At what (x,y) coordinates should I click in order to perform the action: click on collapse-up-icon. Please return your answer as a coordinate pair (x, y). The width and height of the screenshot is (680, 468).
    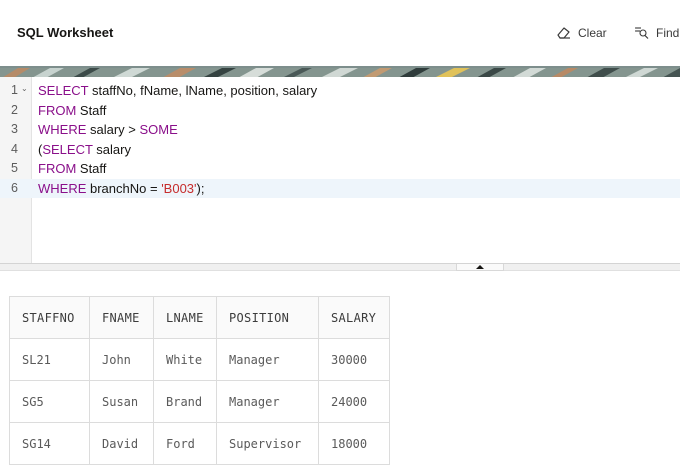
    Looking at the image, I should click on (480, 267).